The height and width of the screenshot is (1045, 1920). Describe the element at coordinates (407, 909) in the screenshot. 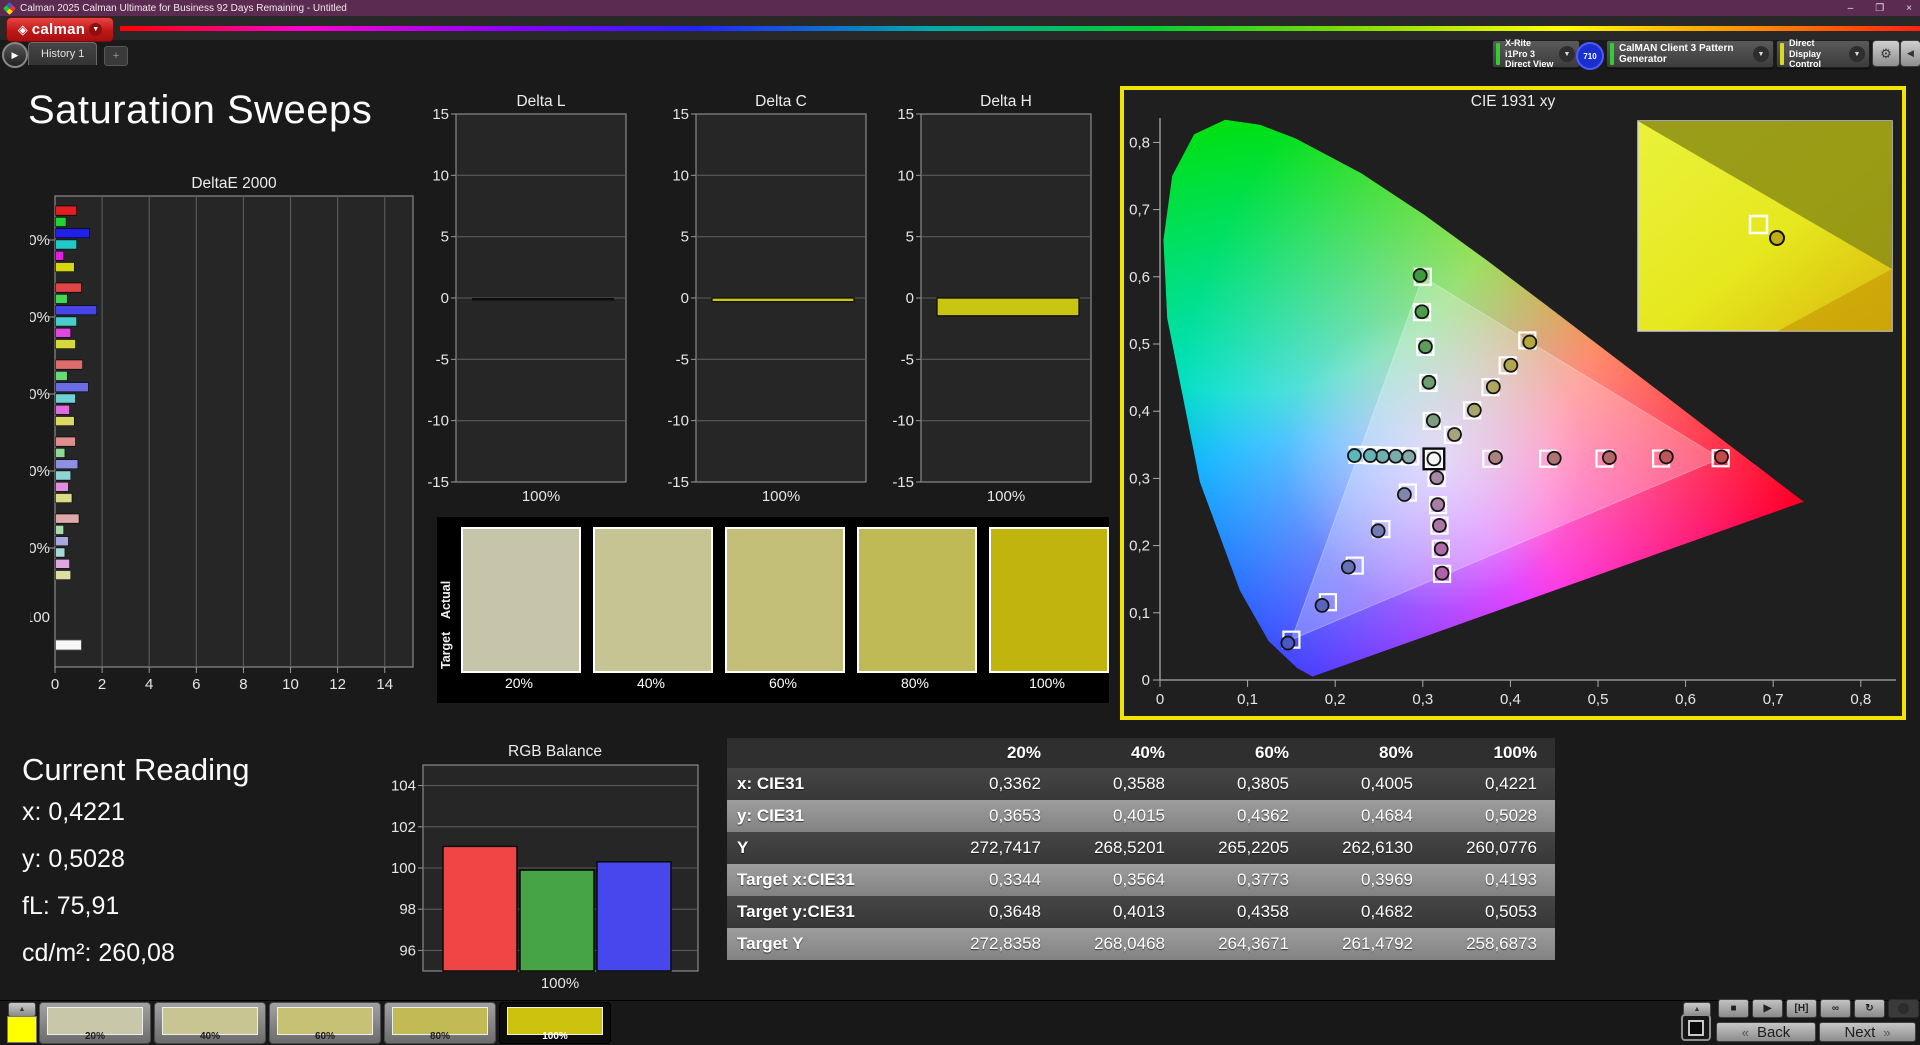

I see `svg-text: 98` at that location.